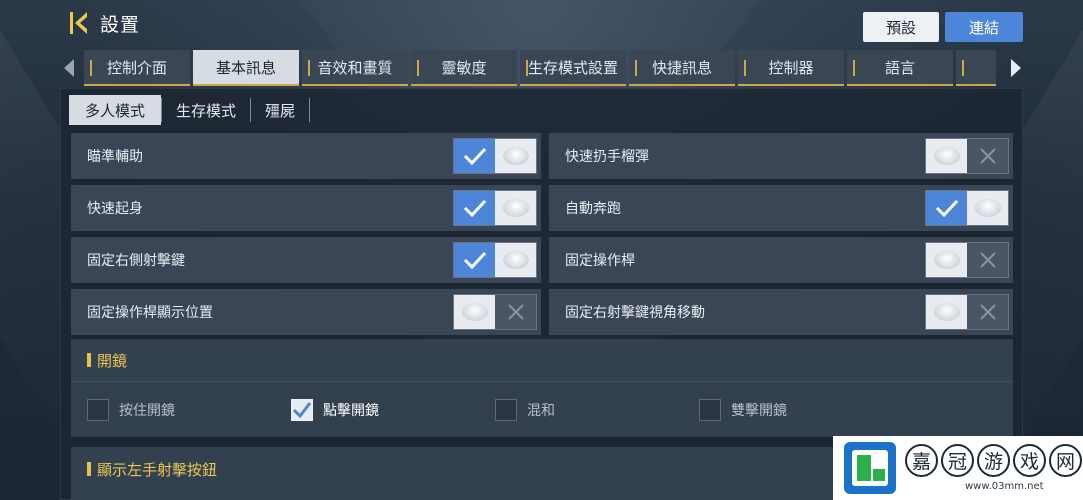 The image size is (1083, 500). Describe the element at coordinates (103, 23) in the screenshot. I see `header: 設置` at that location.